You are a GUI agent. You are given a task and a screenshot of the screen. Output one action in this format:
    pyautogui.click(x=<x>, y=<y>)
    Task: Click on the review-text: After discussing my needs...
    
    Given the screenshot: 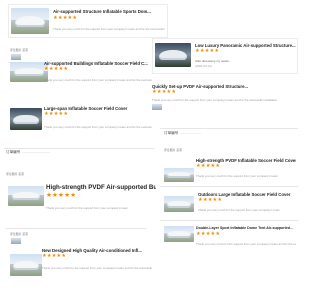 What is the action you would take?
    pyautogui.click(x=213, y=61)
    